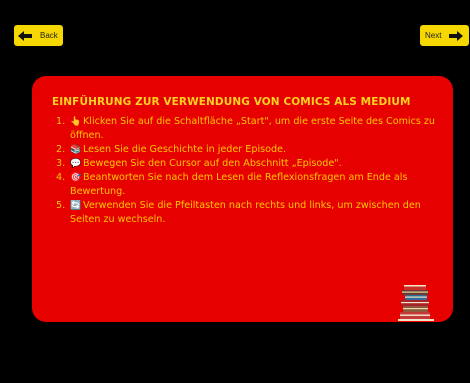  What do you see at coordinates (25, 35) in the screenshot?
I see `arrow-left-icon` at bounding box center [25, 35].